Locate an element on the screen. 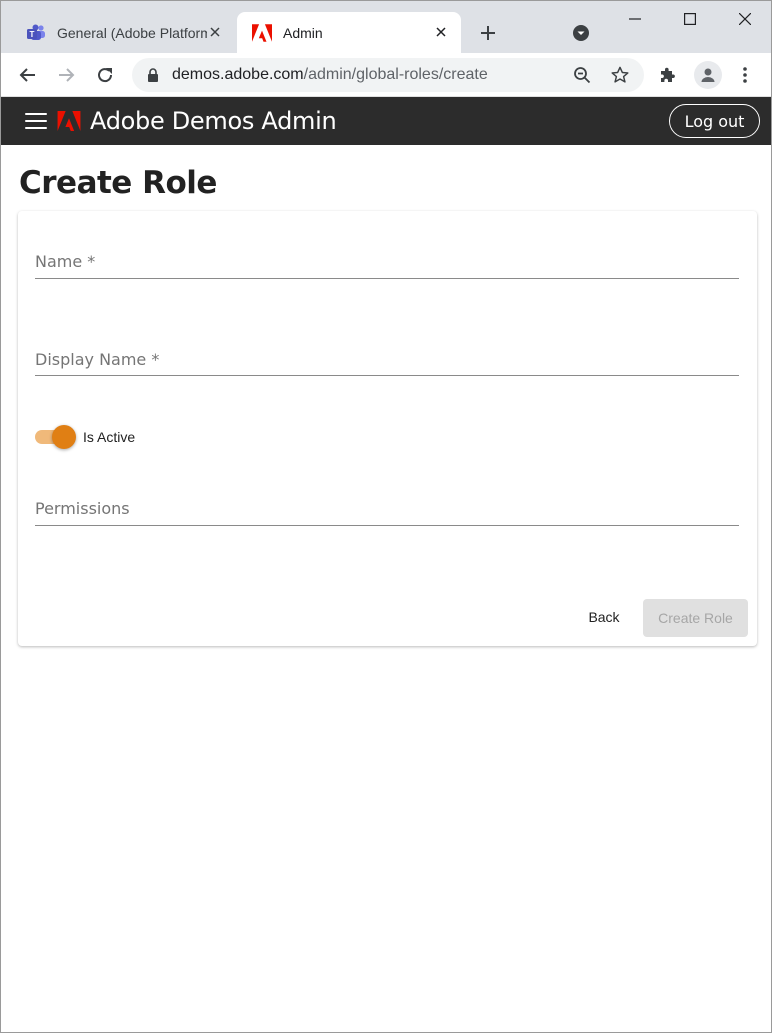 The height and width of the screenshot is (1033, 772). teams-icon: T is located at coordinates (36, 33).